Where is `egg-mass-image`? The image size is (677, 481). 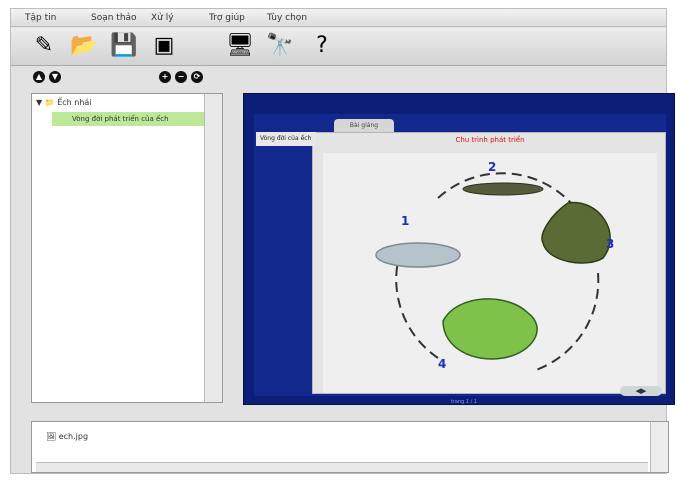
egg-mass-image is located at coordinates (418, 255).